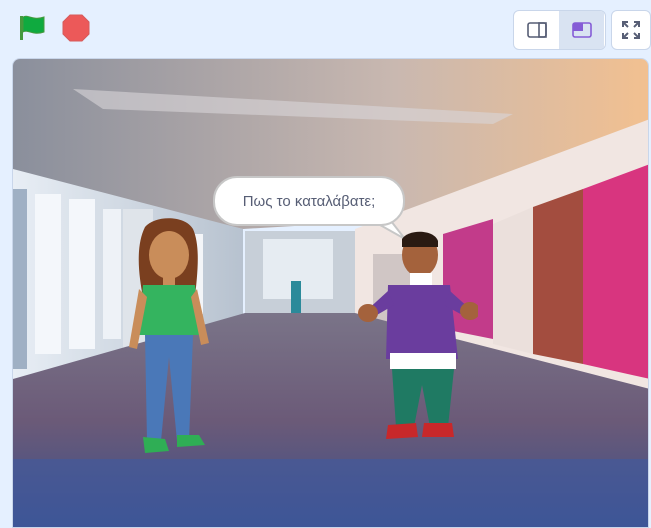  I want to click on fullscreen-button, so click(631, 30).